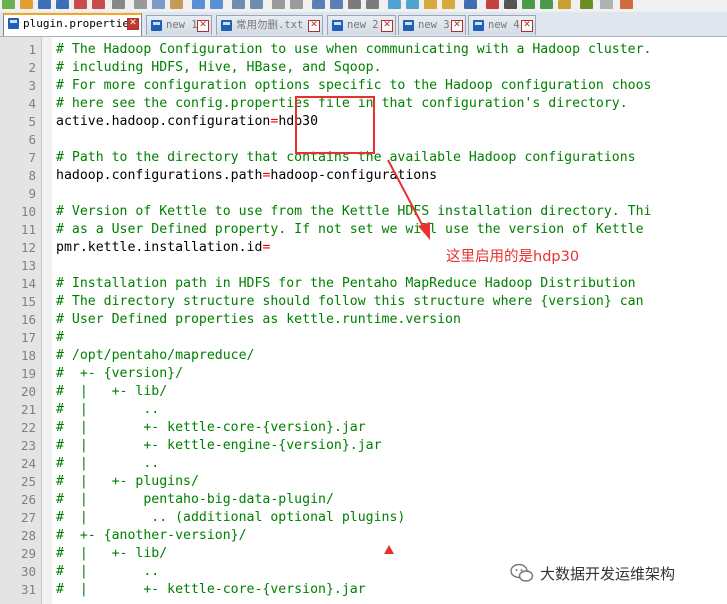  I want to click on print-icon, so click(118, 4).